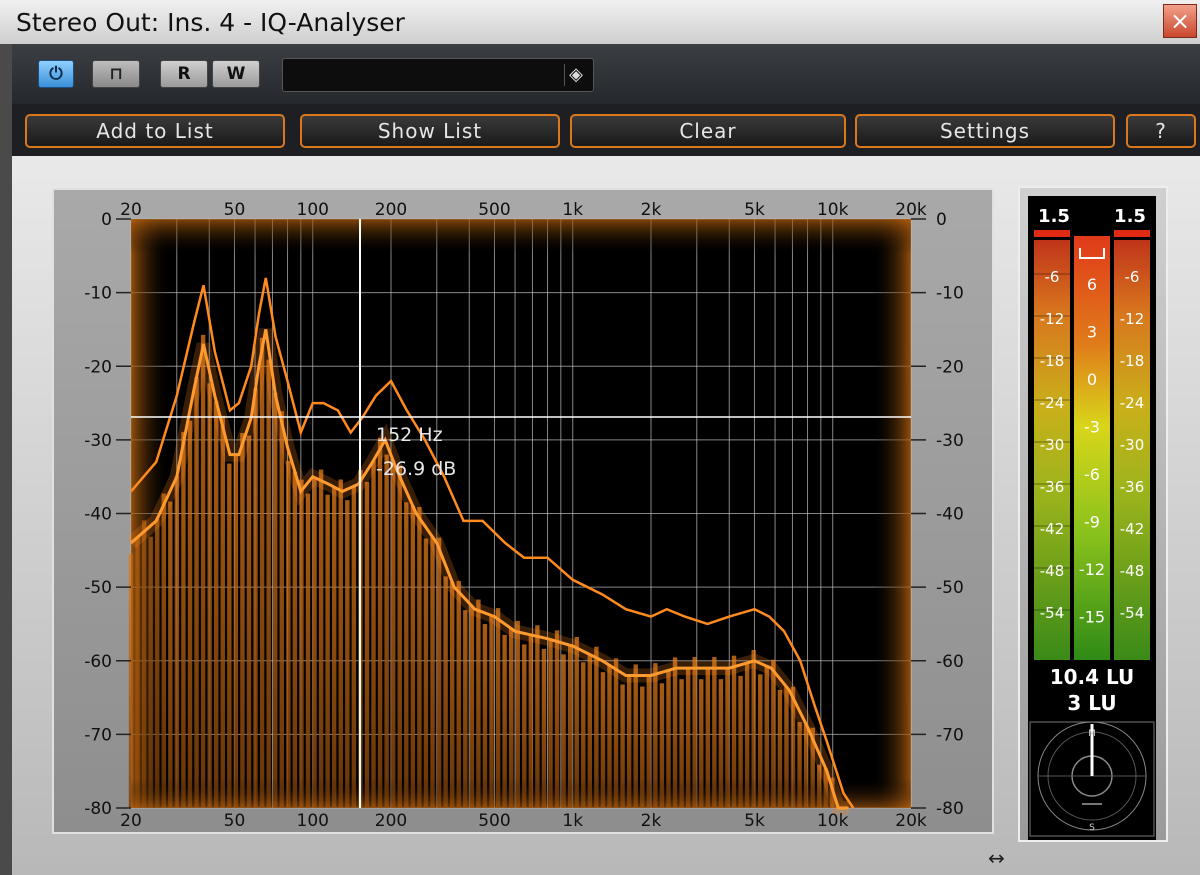 The width and height of the screenshot is (1200, 875). I want to click on meter-scale-left: -12, so click(1052, 319).